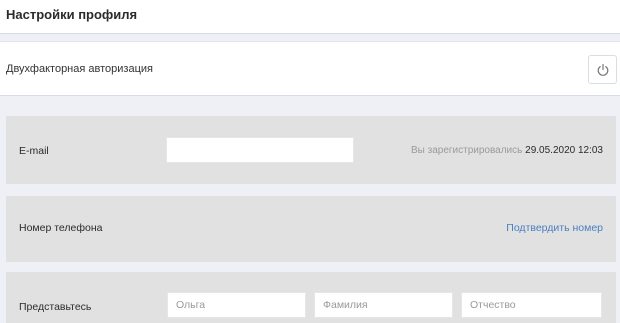  I want to click on last-name-input, so click(383, 305).